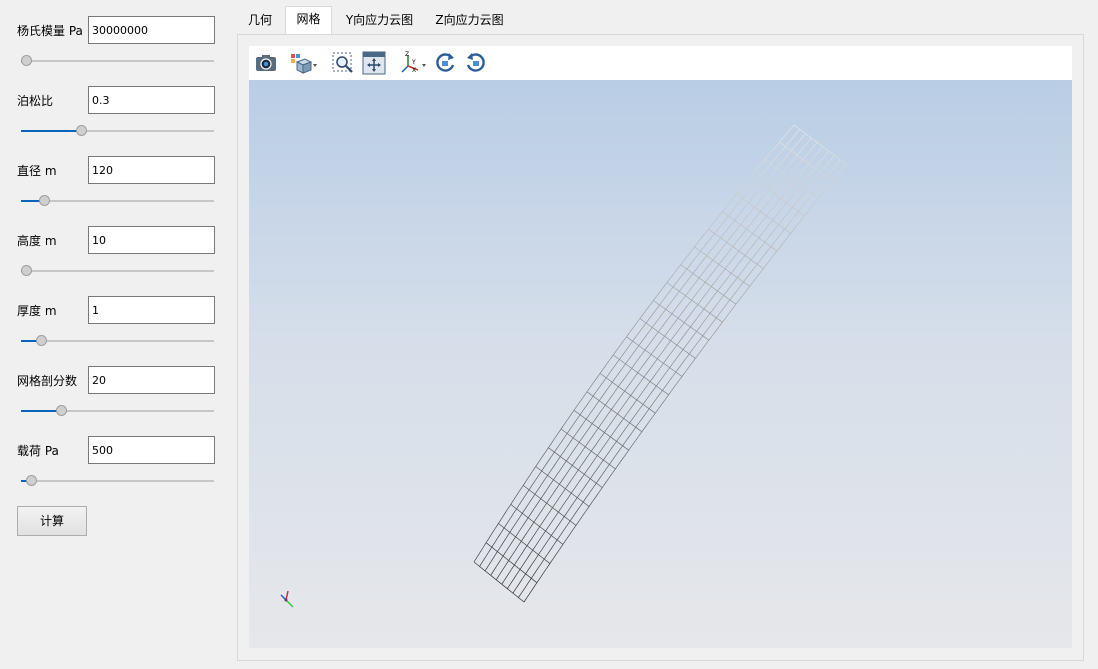 Image resolution: width=1098 pixels, height=669 pixels. I want to click on svg-text: Y, so click(413, 62).